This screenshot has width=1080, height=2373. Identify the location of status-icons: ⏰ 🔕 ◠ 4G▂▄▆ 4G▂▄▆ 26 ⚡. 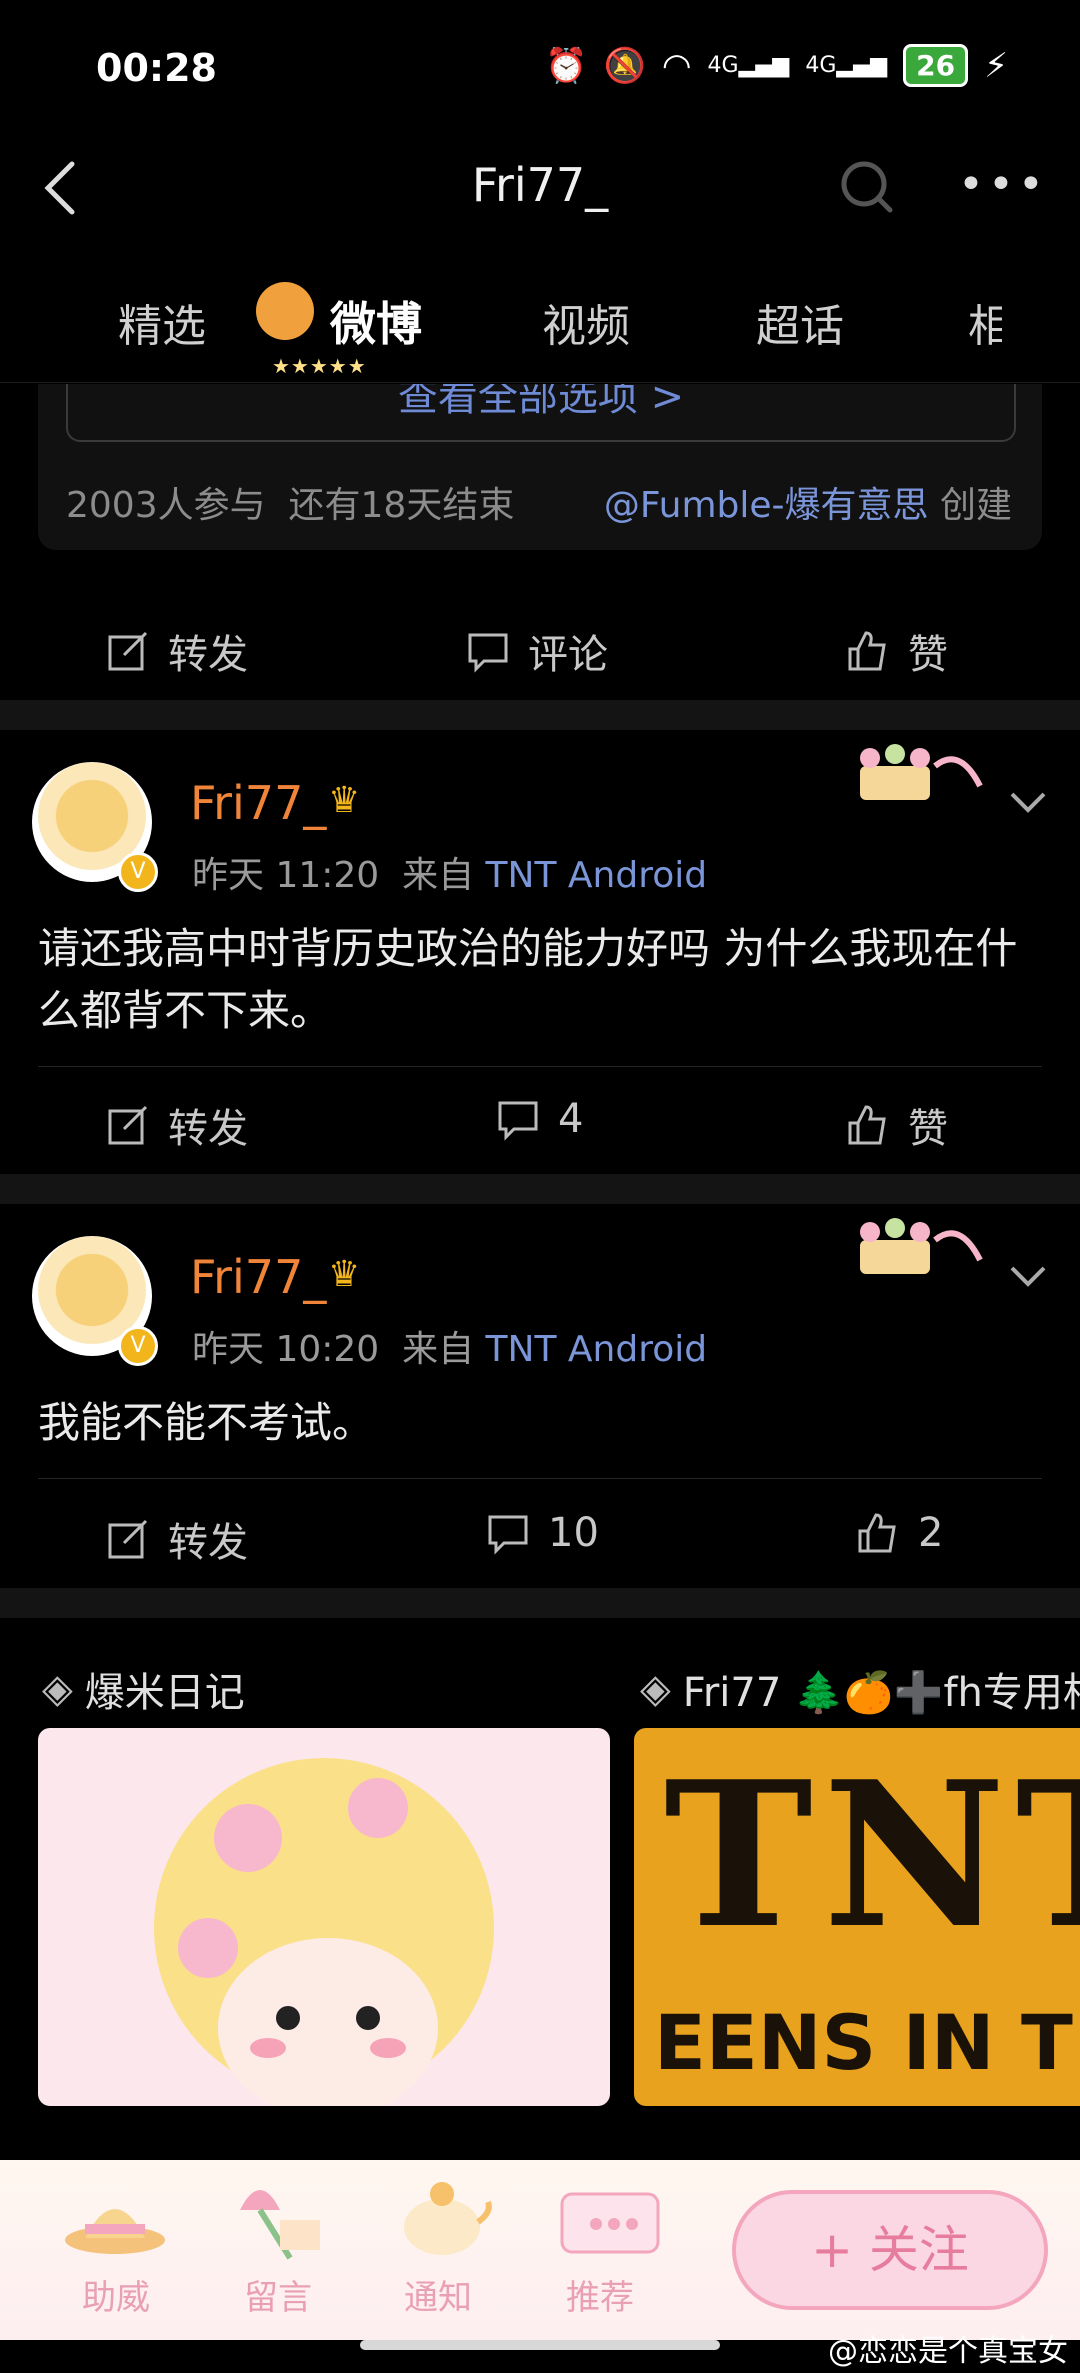
(776, 65).